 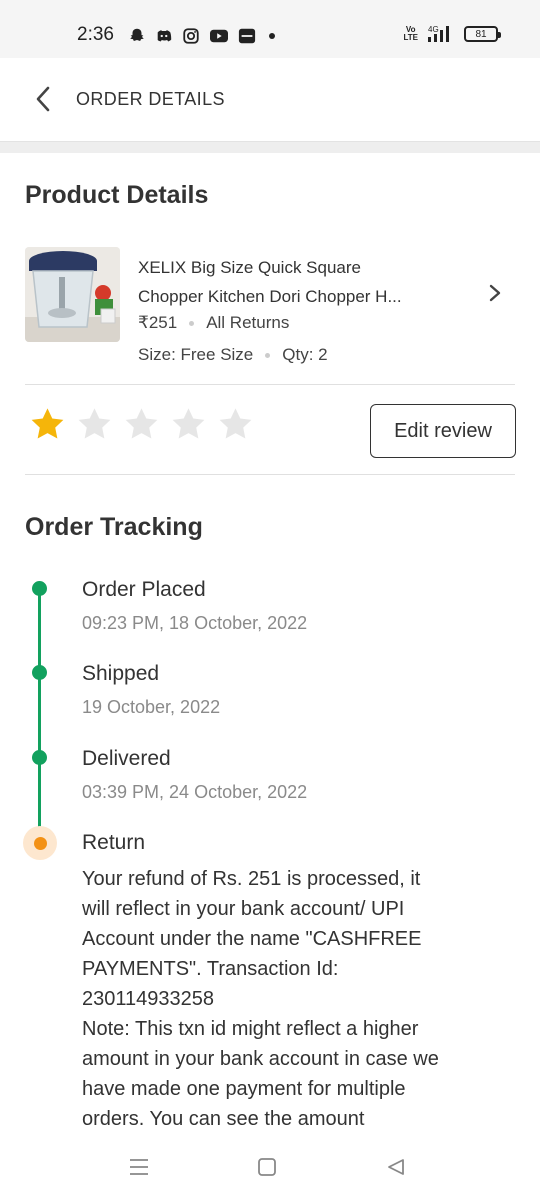 What do you see at coordinates (201, 36) in the screenshot?
I see `notification-icons` at bounding box center [201, 36].